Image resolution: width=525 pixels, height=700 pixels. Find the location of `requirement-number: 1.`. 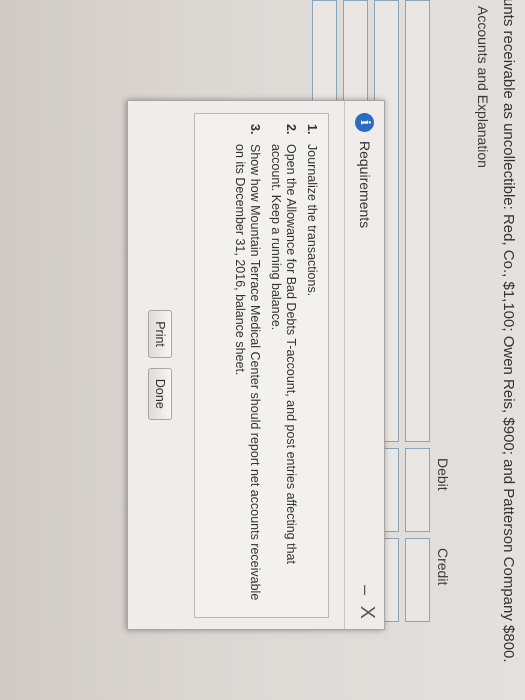

requirement-number: 1. is located at coordinates (312, 129).